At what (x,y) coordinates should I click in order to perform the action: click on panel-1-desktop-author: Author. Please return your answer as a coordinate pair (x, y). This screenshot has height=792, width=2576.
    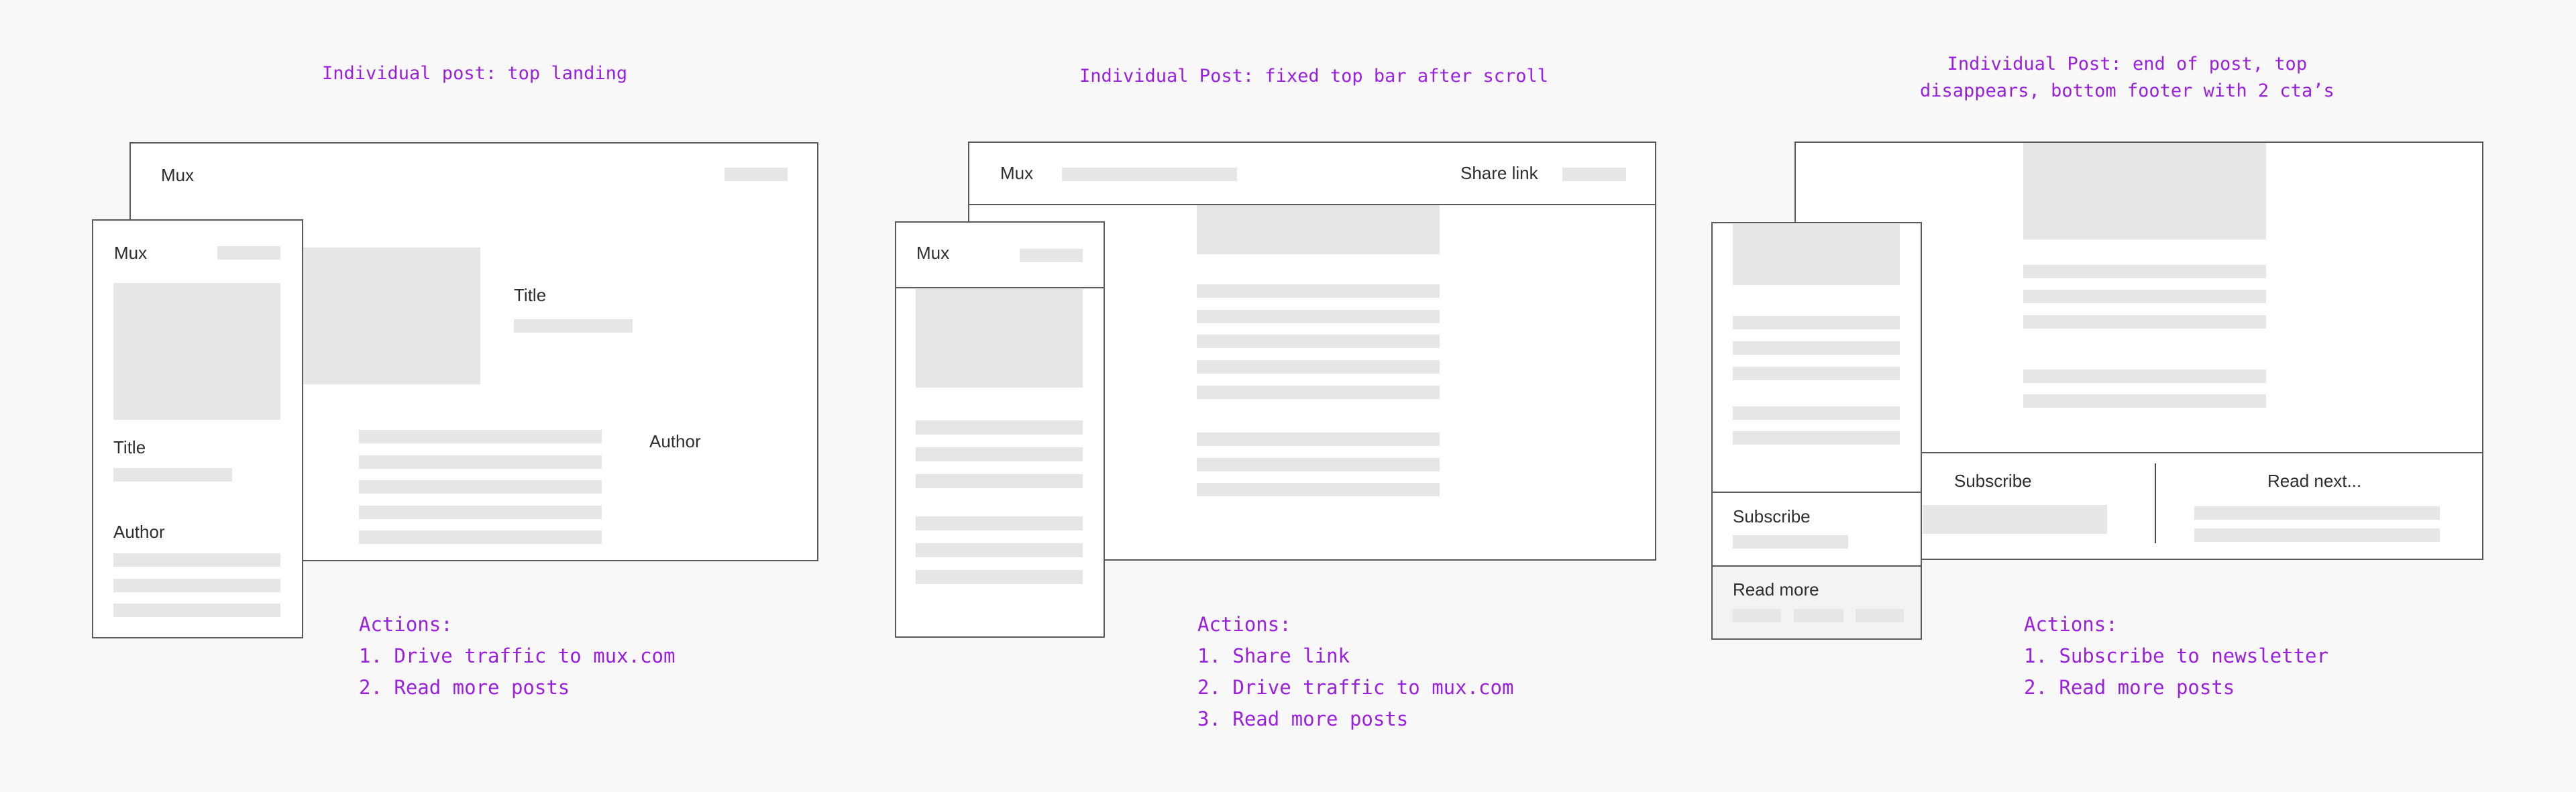
    Looking at the image, I should click on (675, 441).